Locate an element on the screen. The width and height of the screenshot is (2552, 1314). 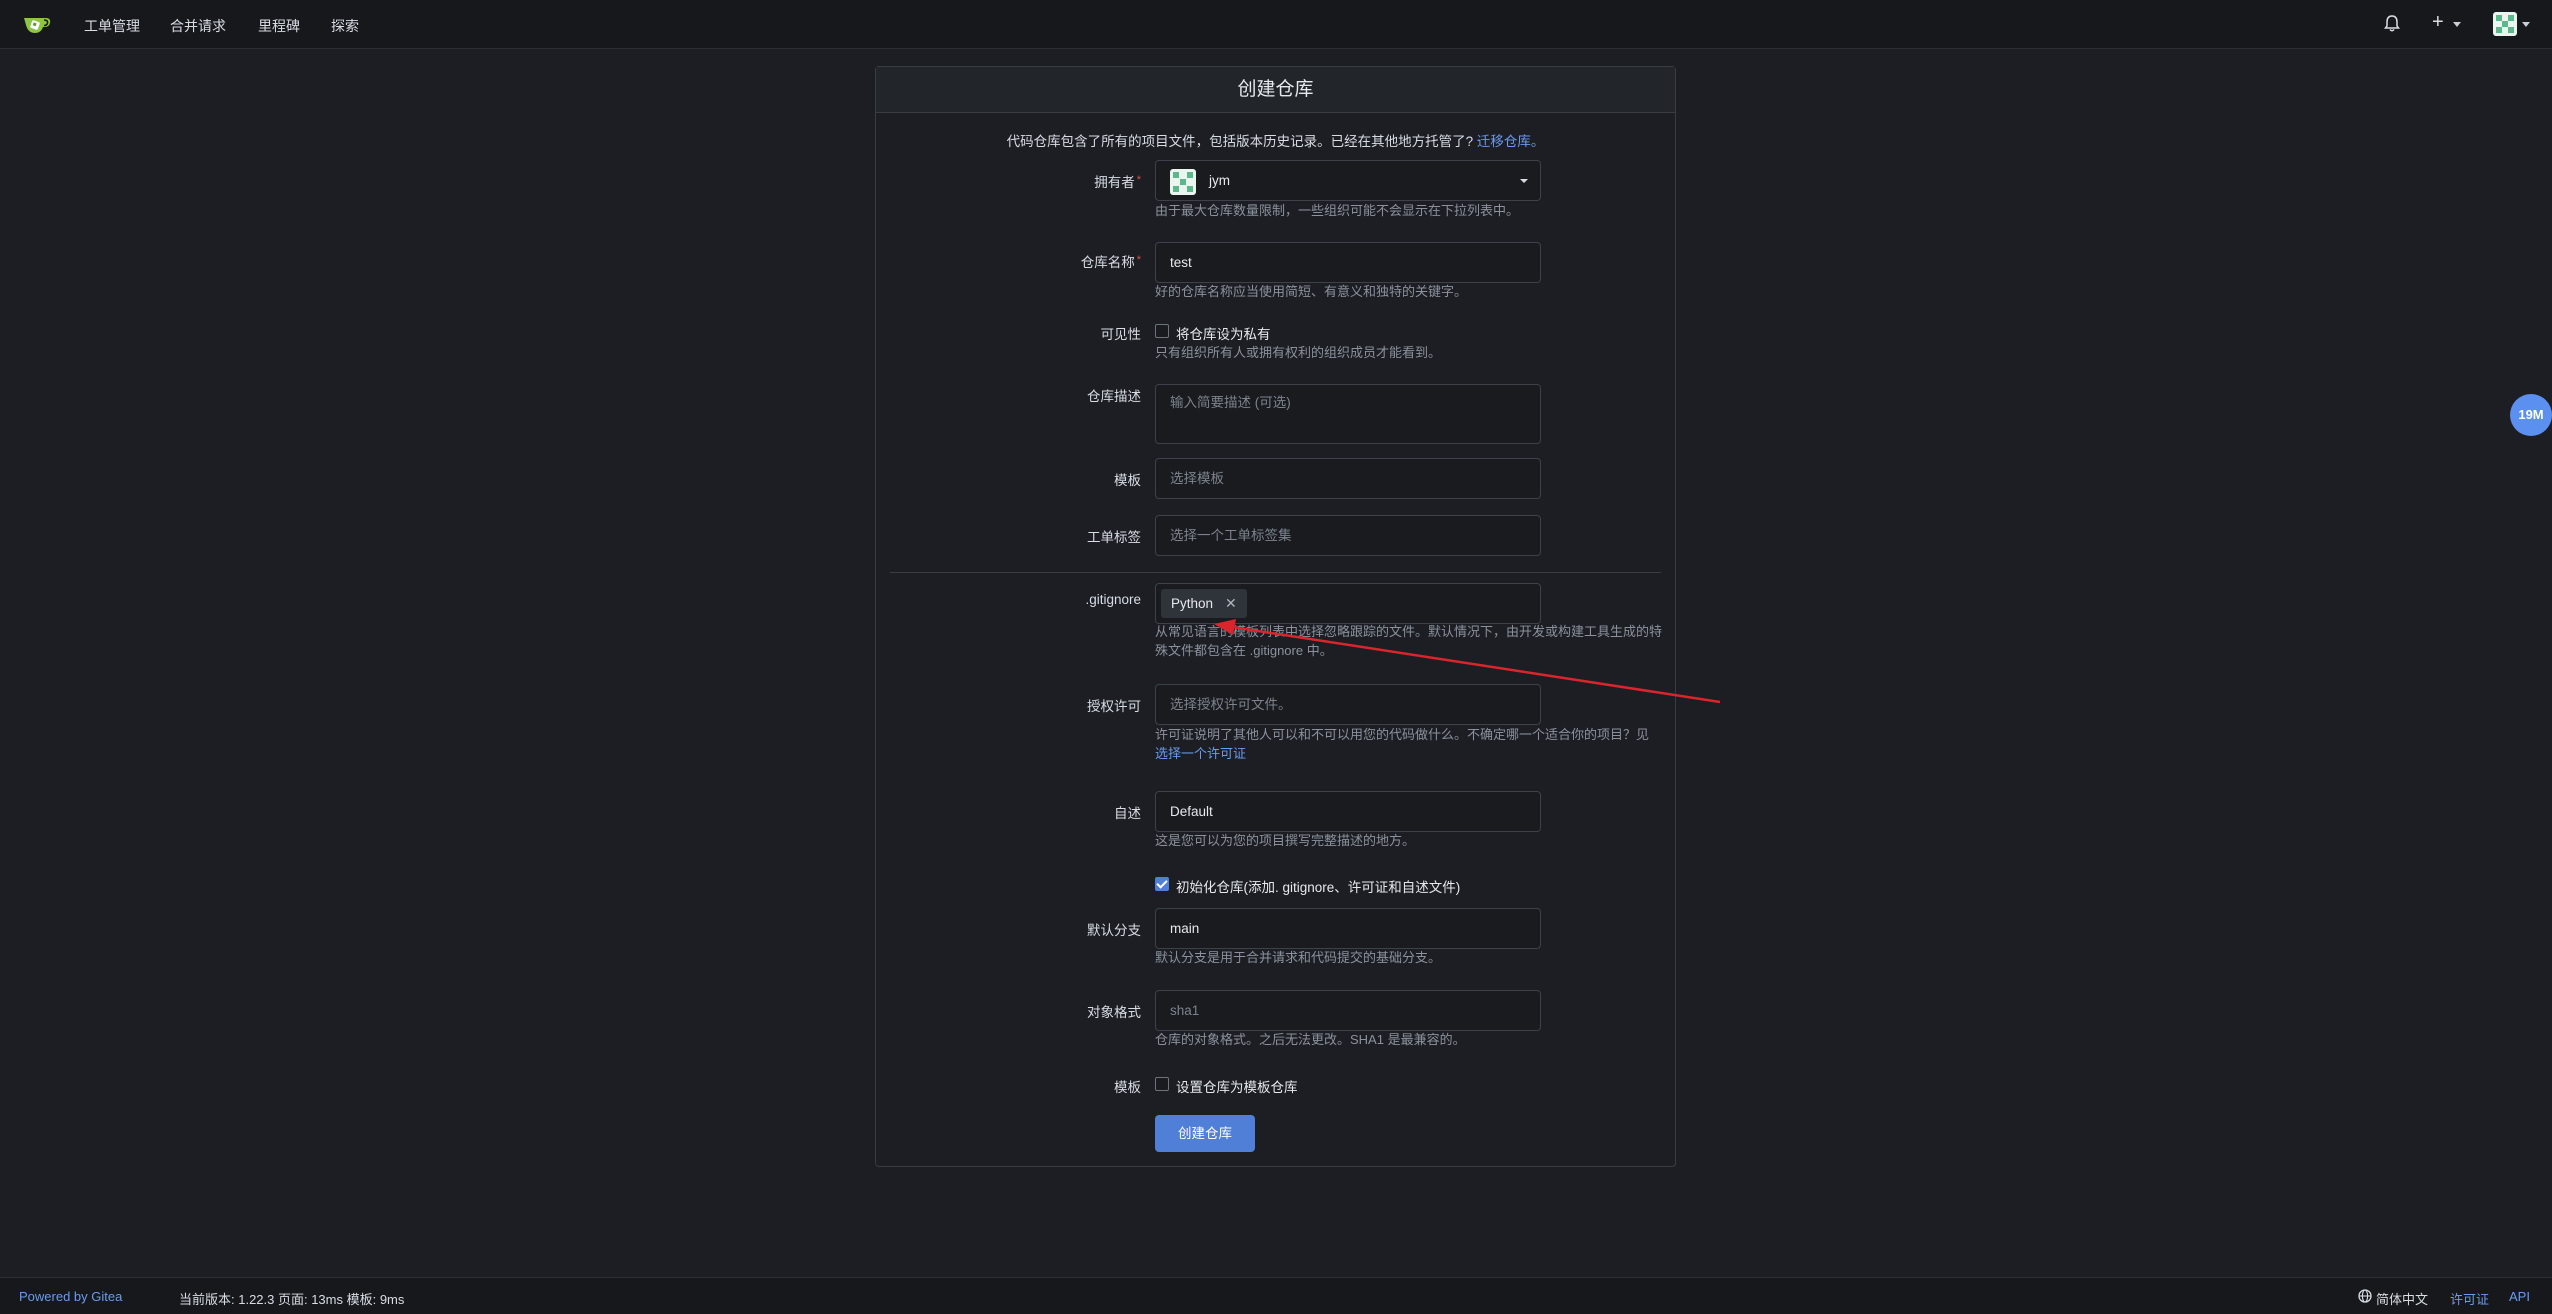
bell-icon is located at coordinates (2392, 24).